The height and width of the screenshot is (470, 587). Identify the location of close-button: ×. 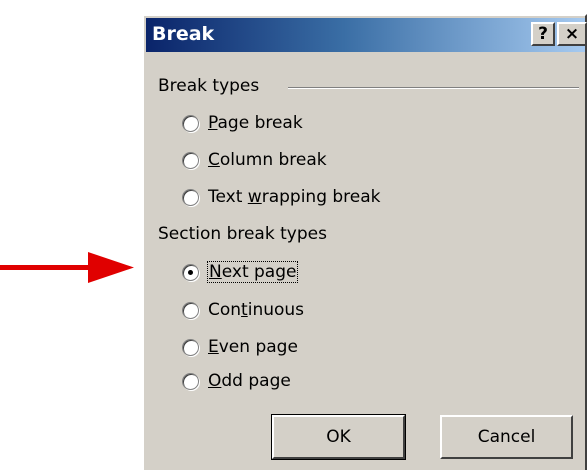
(572, 34).